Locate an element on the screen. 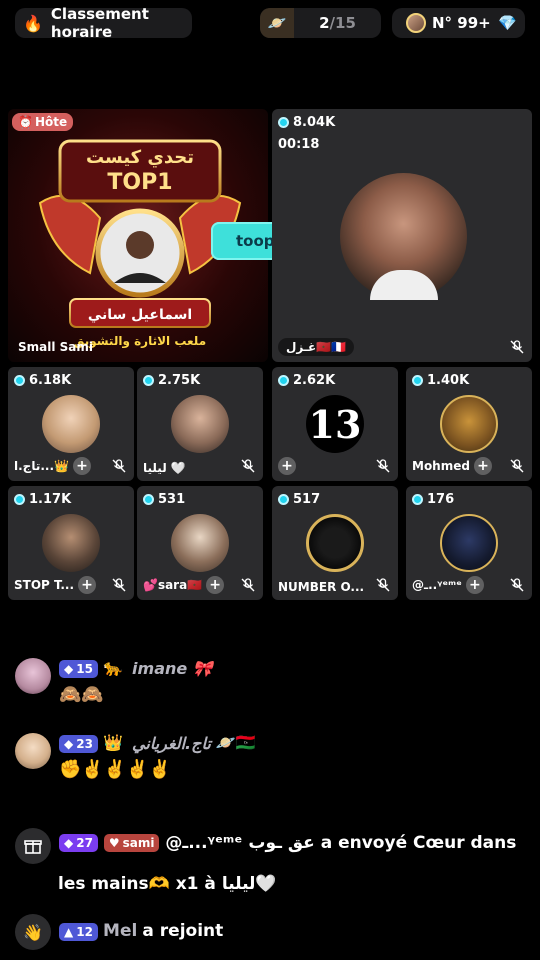 The height and width of the screenshot is (960, 540). hourly-ranking-button: 🔥 Classement horaire is located at coordinates (103, 23).